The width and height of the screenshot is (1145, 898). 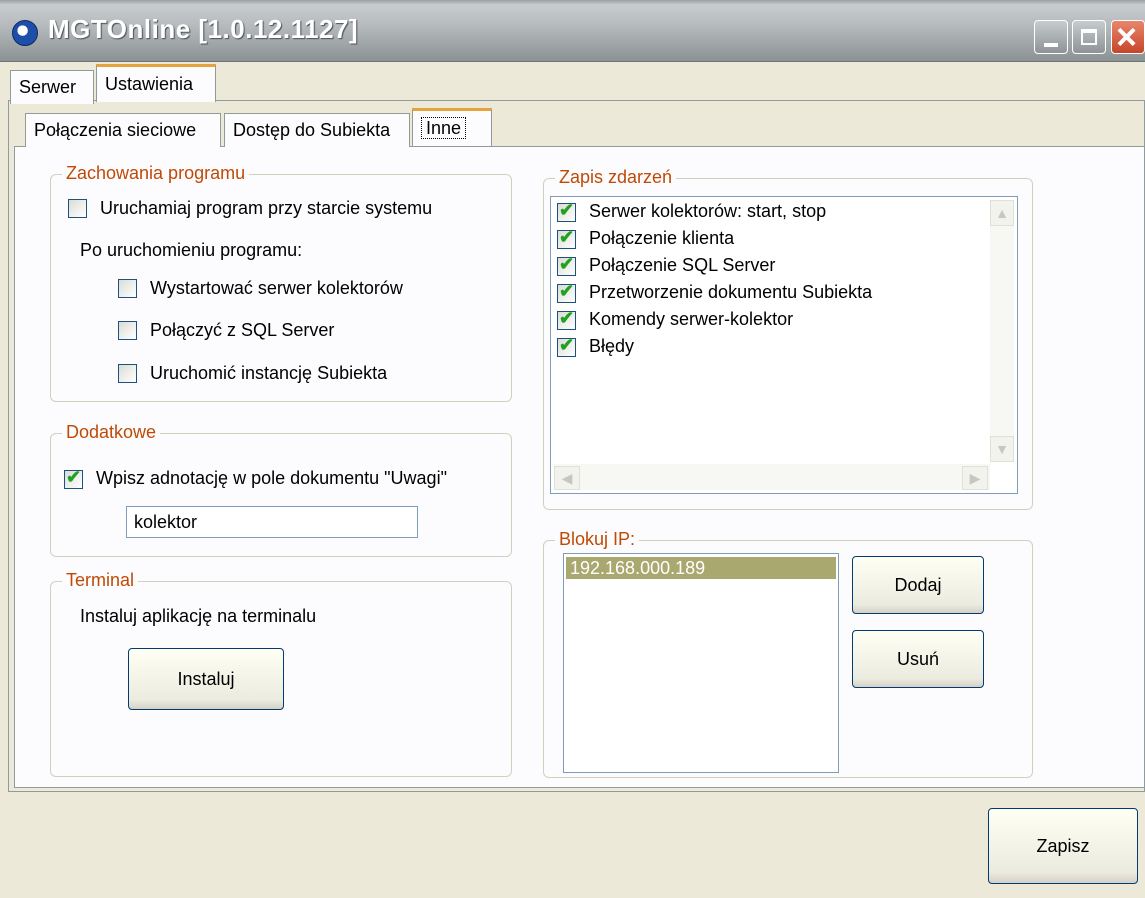 I want to click on install-button: Instaluj, so click(x=206, y=679).